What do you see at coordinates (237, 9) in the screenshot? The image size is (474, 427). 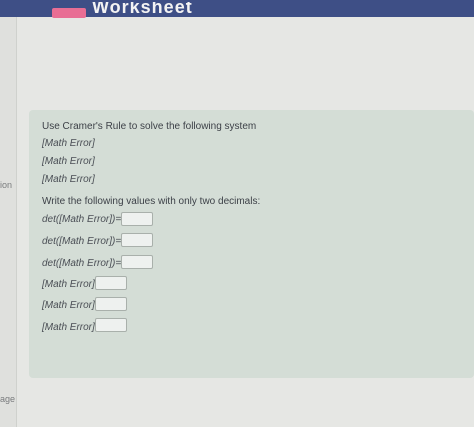 I see `top-header-bar: Worksheet` at bounding box center [237, 9].